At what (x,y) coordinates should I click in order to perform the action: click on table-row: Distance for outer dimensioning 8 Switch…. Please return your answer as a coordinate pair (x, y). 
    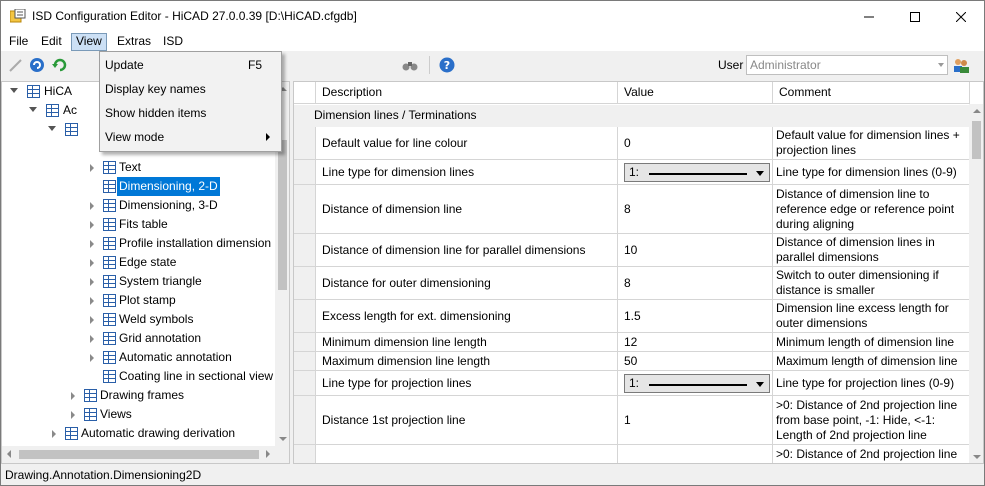
    Looking at the image, I should click on (632, 283).